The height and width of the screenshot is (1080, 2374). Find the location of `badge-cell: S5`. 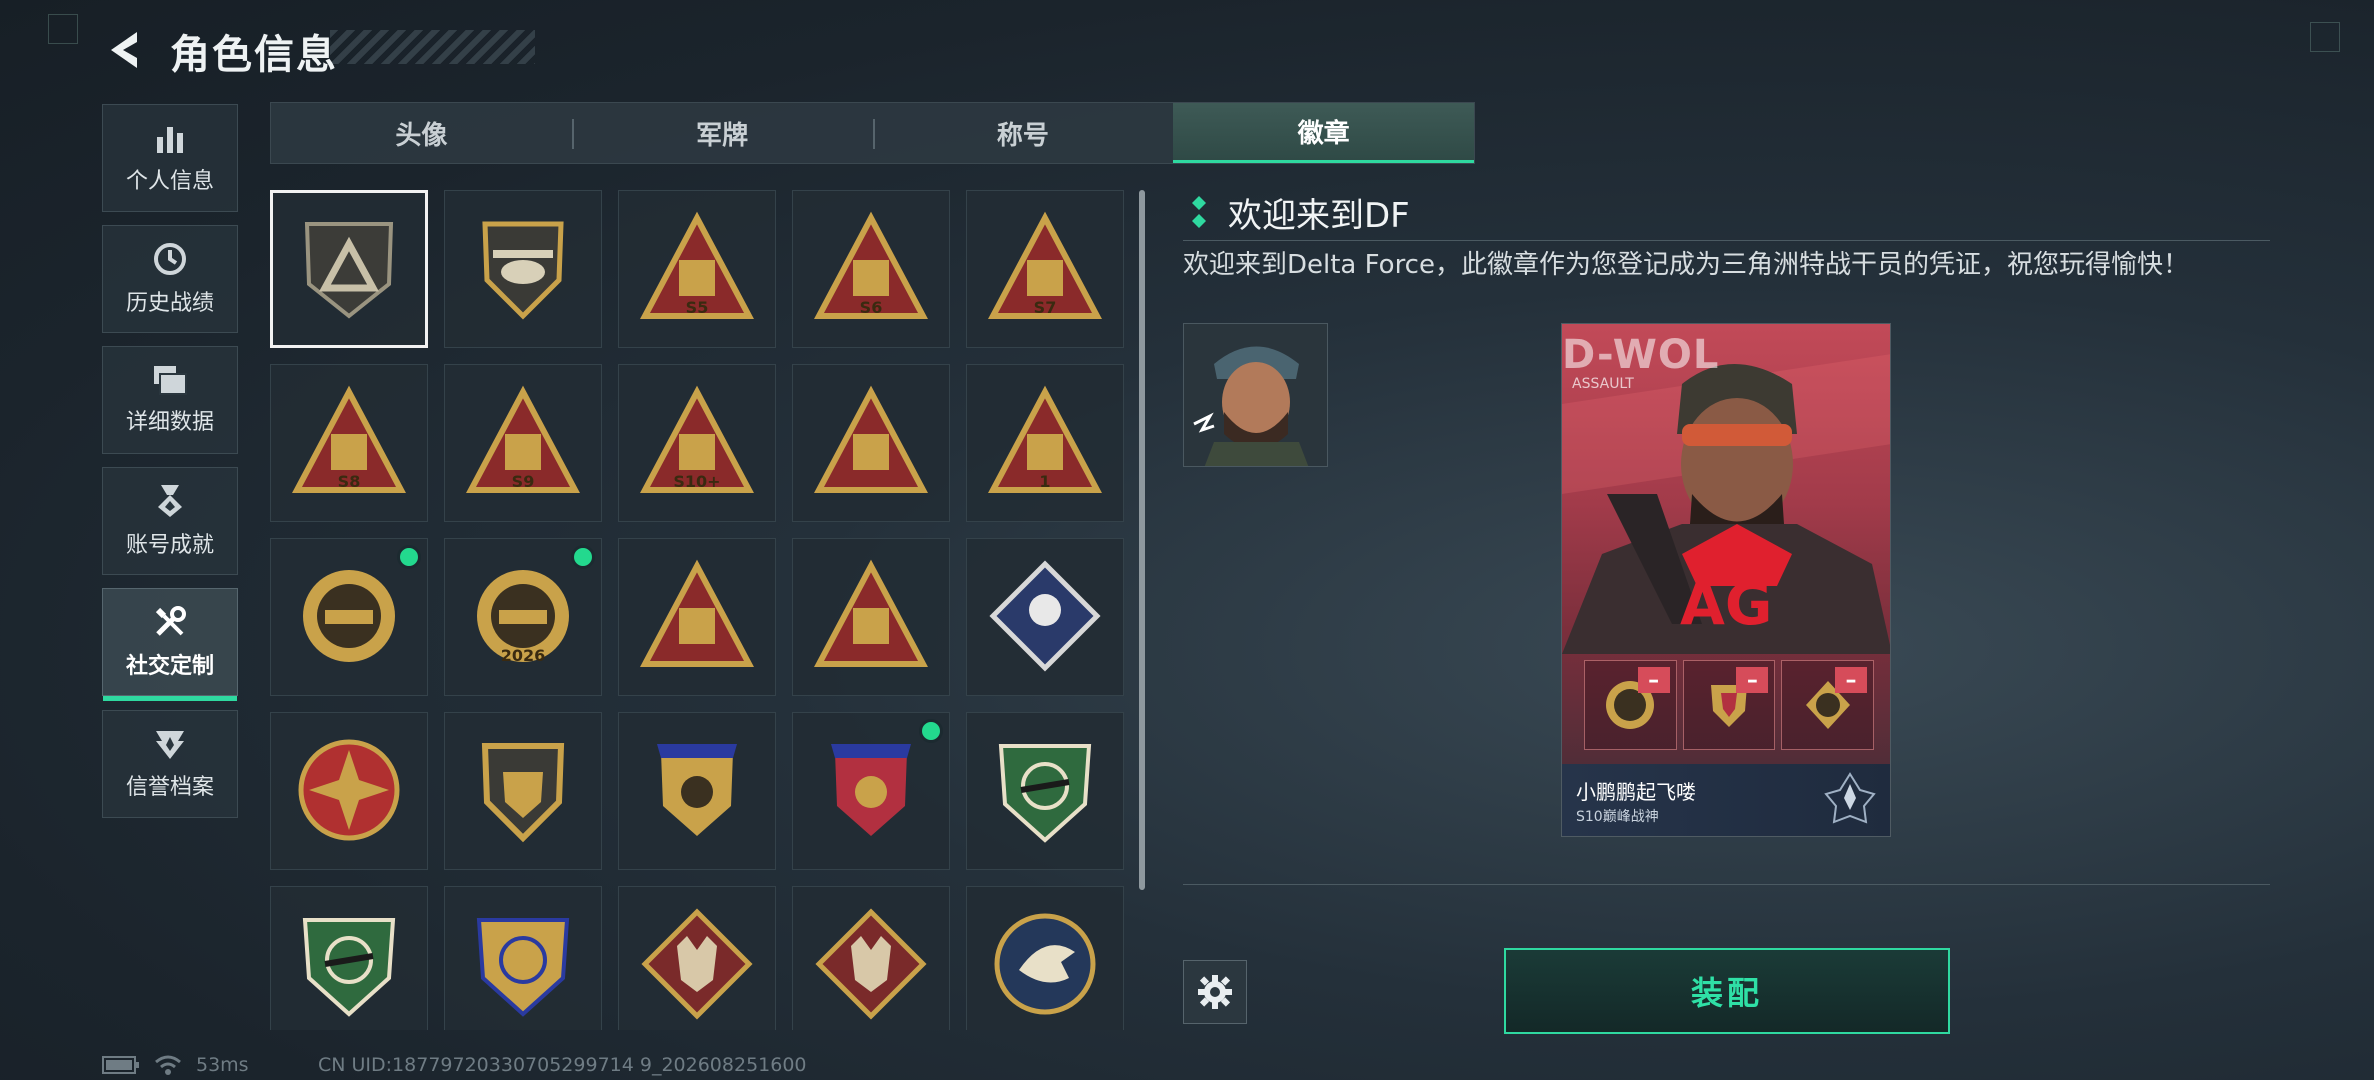

badge-cell: S5 is located at coordinates (697, 269).